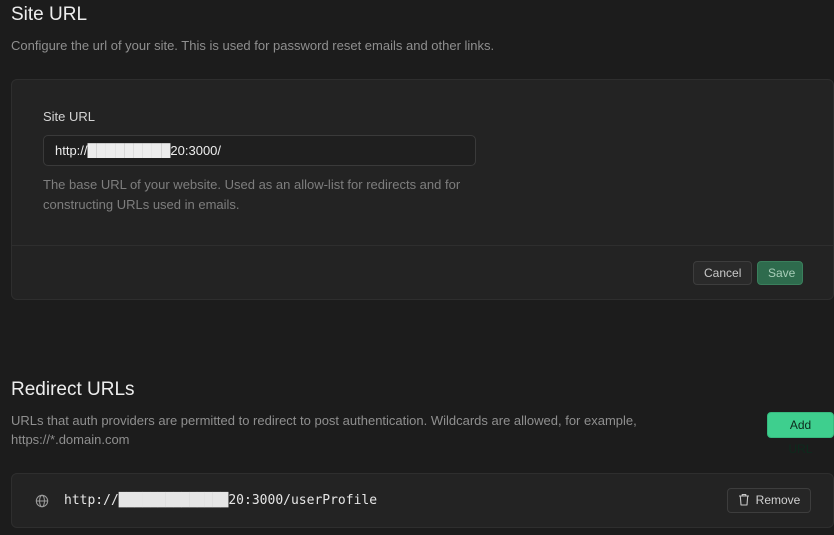  What do you see at coordinates (722, 273) in the screenshot?
I see `cancel-button: Cancel` at bounding box center [722, 273].